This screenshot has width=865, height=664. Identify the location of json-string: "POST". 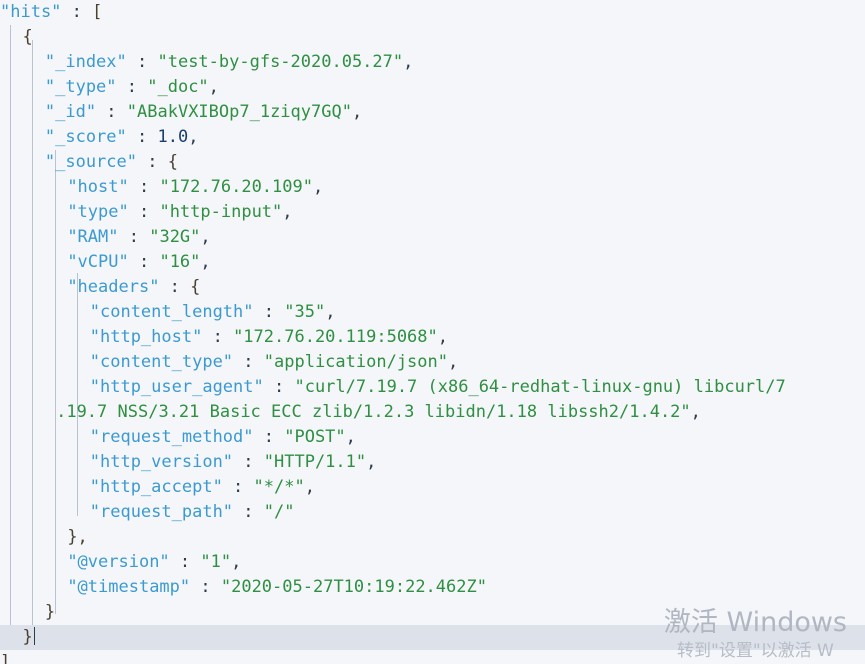
(315, 437).